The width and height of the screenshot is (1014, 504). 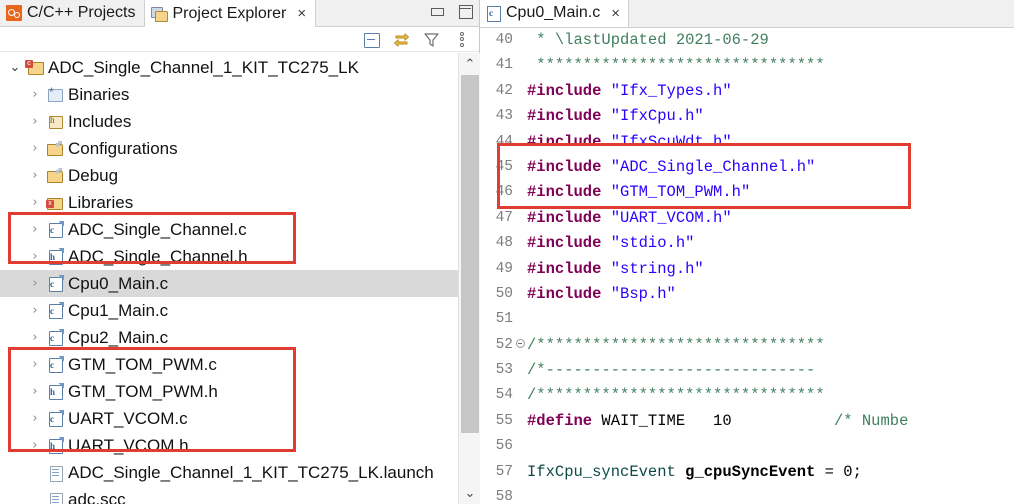 What do you see at coordinates (657, 116) in the screenshot?
I see `code-token: "IfxCpu.h"` at bounding box center [657, 116].